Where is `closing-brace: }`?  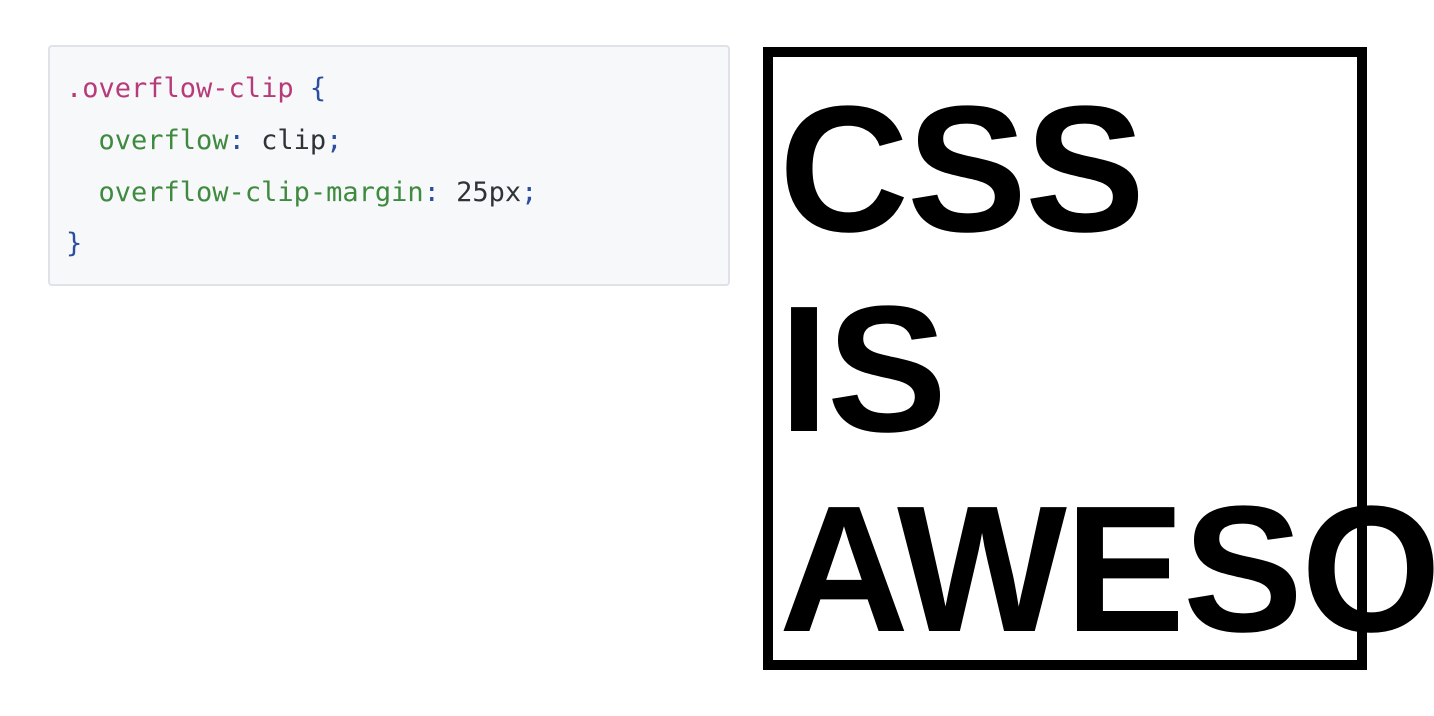 closing-brace: } is located at coordinates (74, 243).